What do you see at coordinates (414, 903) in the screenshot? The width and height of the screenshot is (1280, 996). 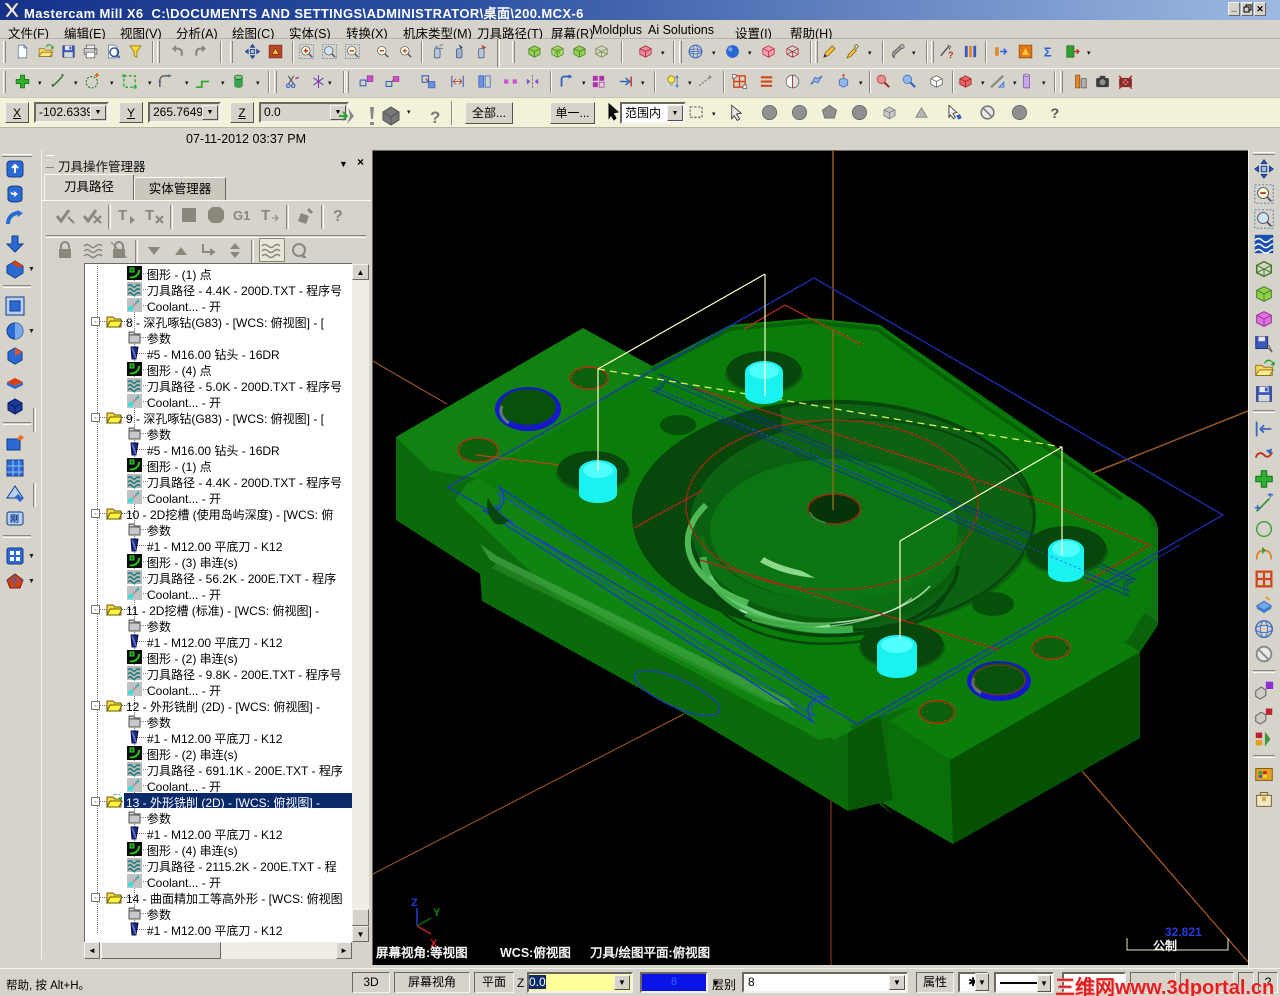 I see `svg-text: Z` at bounding box center [414, 903].